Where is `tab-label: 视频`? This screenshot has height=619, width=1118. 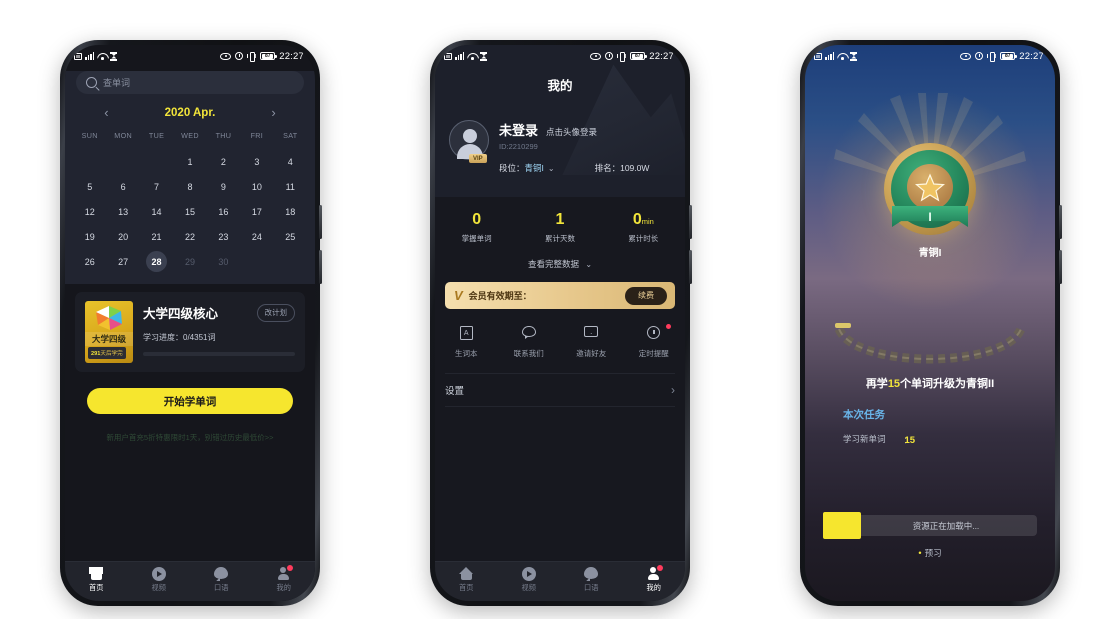 tab-label: 视频 is located at coordinates (158, 587).